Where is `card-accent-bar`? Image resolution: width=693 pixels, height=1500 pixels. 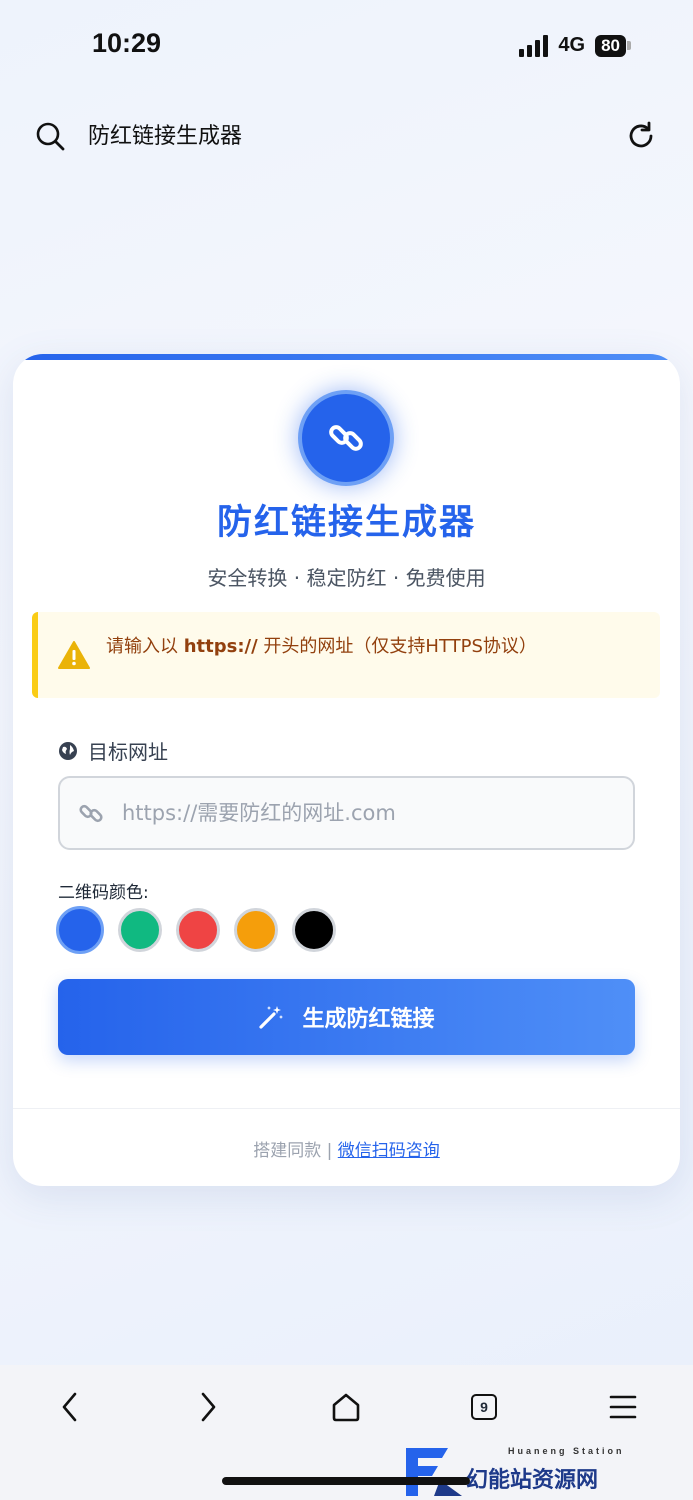 card-accent-bar is located at coordinates (346, 357).